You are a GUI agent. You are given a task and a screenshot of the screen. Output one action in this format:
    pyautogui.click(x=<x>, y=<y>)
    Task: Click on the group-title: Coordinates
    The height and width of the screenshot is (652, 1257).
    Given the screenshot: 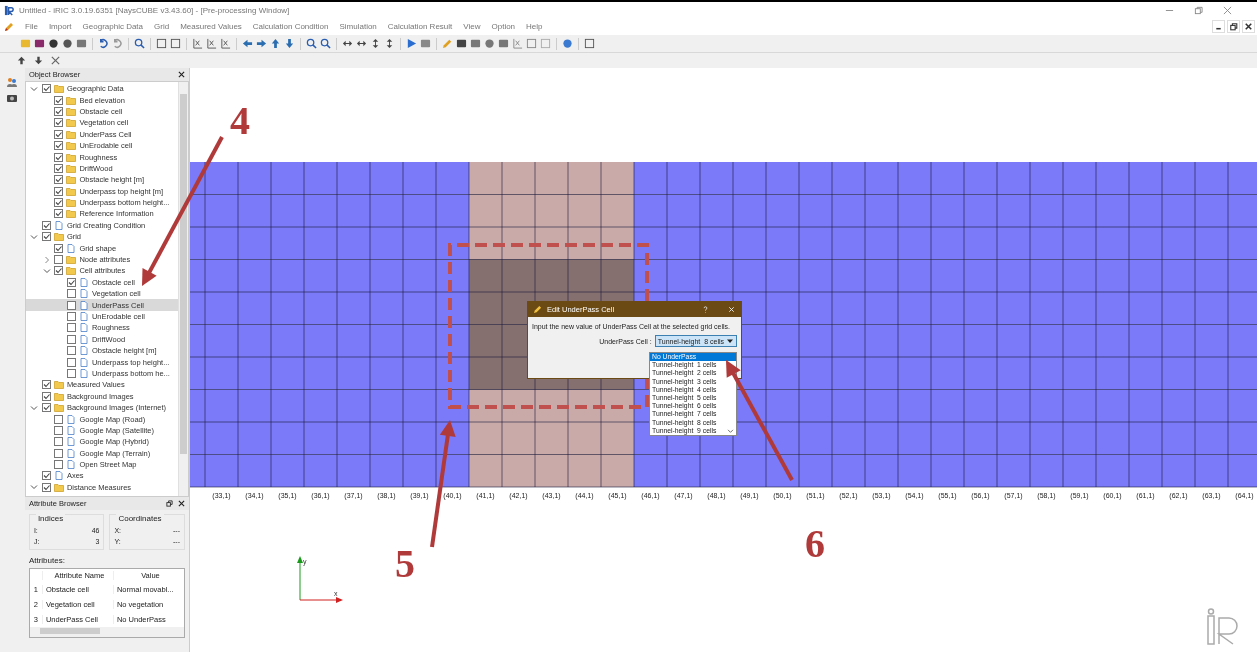 What is the action you would take?
    pyautogui.click(x=140, y=518)
    